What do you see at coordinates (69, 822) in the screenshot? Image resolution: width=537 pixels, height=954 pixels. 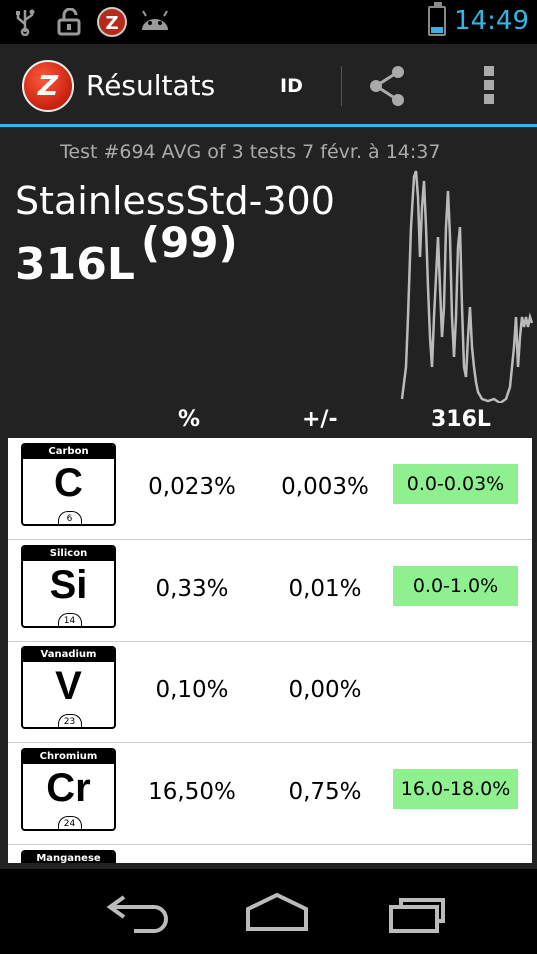 I see `atomic-number: 24` at bounding box center [69, 822].